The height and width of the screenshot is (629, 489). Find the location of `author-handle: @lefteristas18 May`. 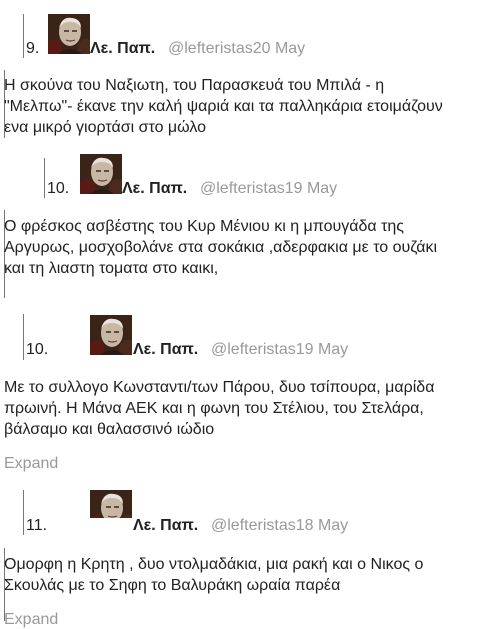

author-handle: @lefteristas18 May is located at coordinates (279, 526).